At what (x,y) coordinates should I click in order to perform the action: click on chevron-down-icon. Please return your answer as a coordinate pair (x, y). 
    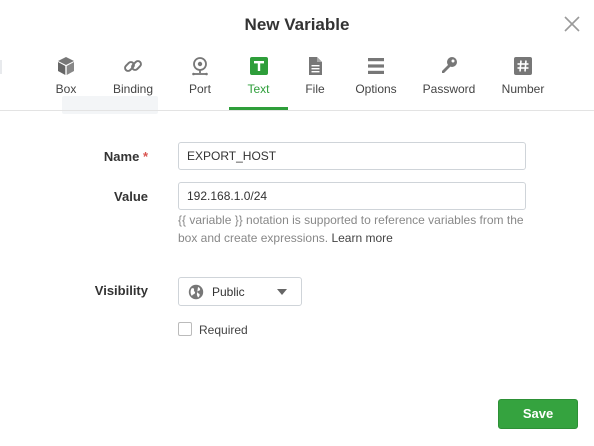
    Looking at the image, I should click on (282, 292).